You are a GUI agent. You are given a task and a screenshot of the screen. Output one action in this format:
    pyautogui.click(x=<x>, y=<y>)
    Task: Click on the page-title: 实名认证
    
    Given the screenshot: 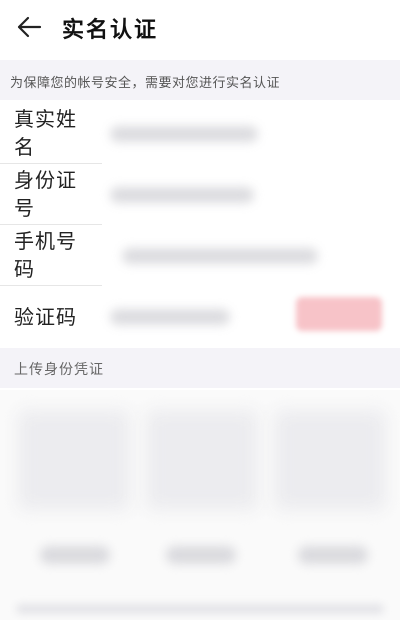 What is the action you would take?
    pyautogui.click(x=110, y=30)
    